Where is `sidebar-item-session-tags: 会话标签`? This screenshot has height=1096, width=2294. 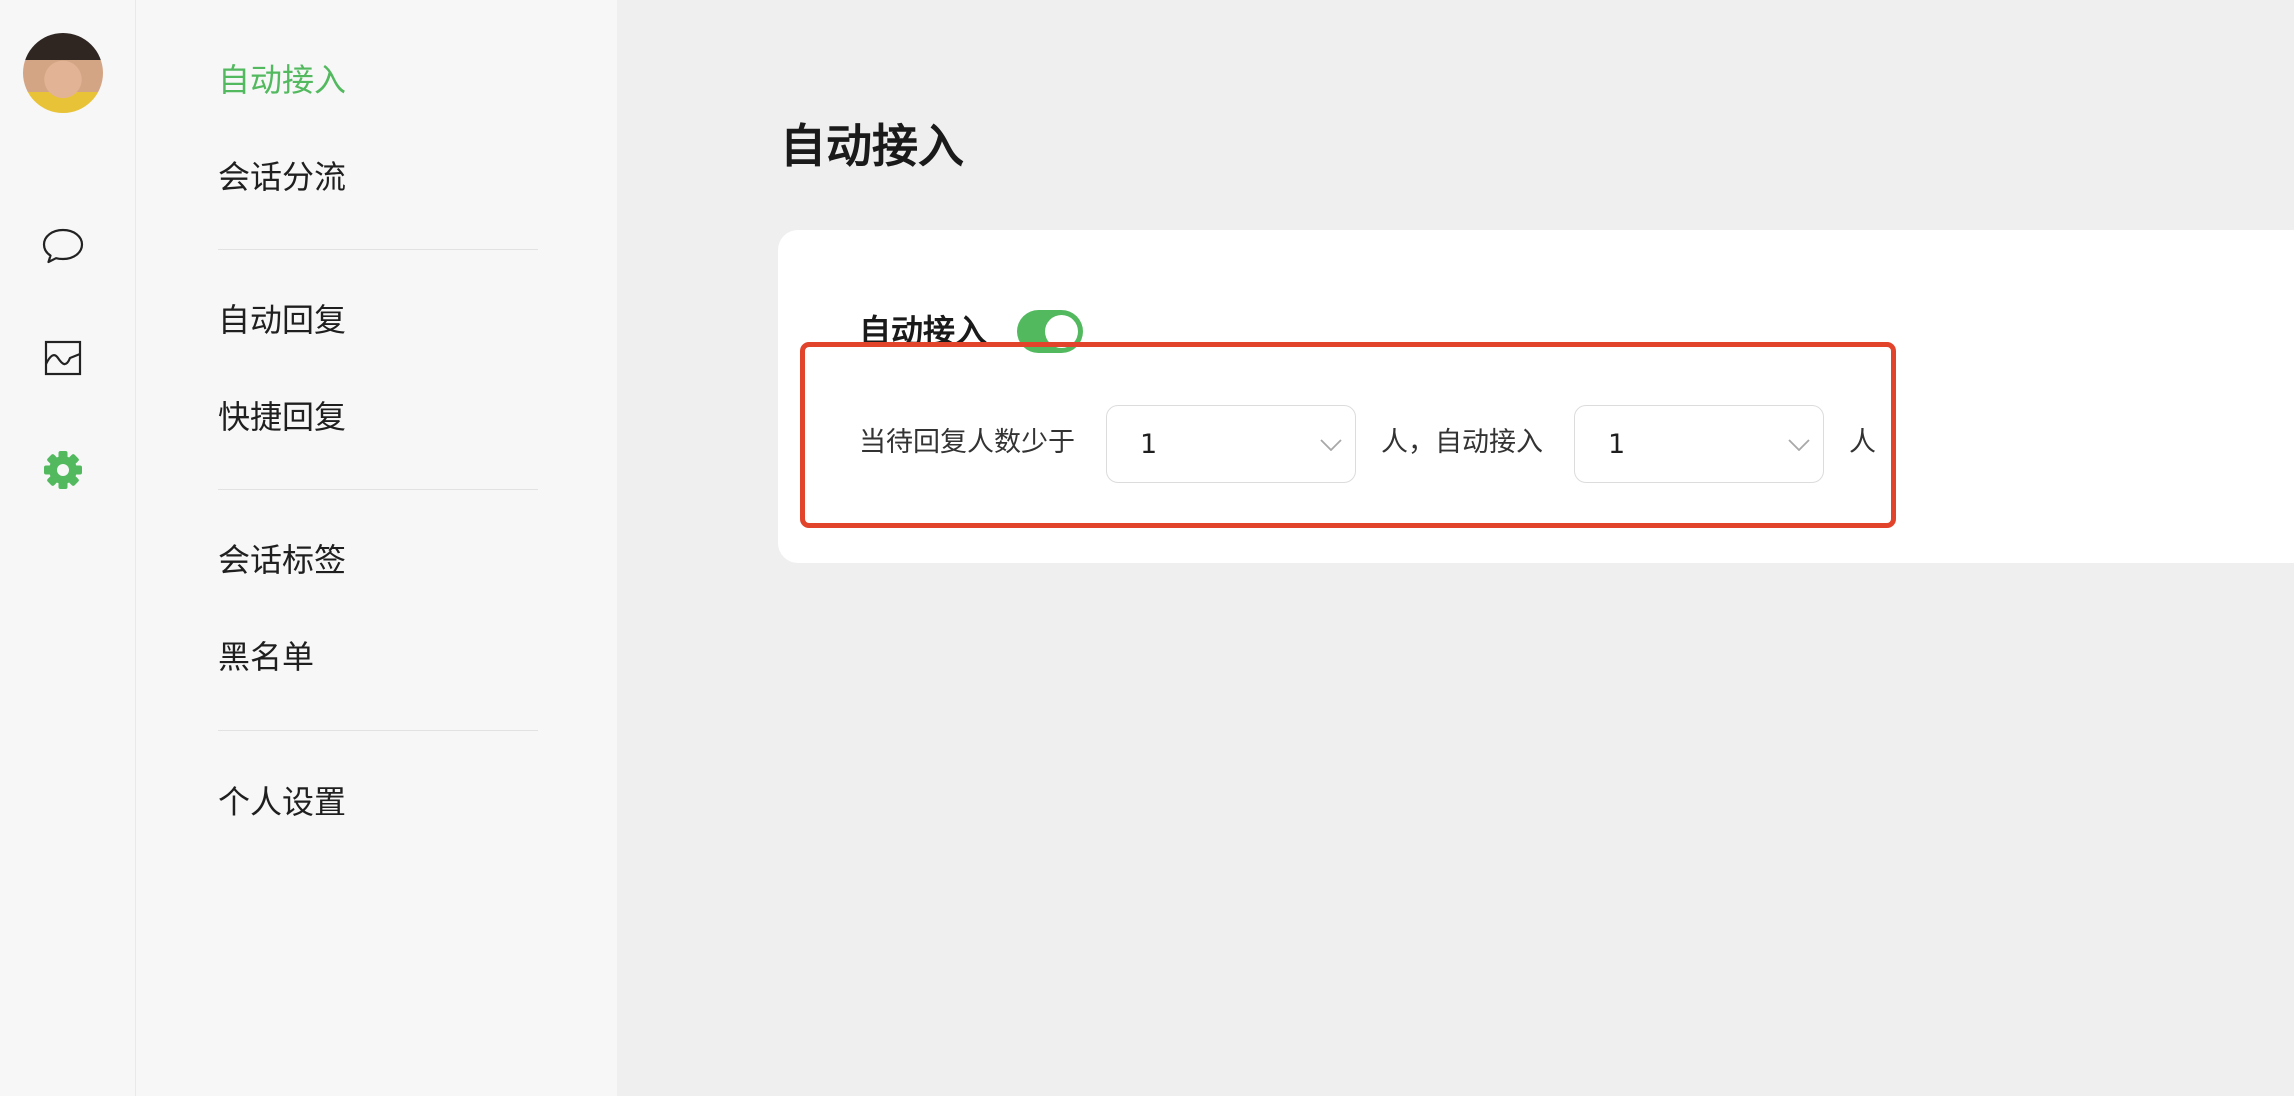 sidebar-item-session-tags: 会话标签 is located at coordinates (378, 560).